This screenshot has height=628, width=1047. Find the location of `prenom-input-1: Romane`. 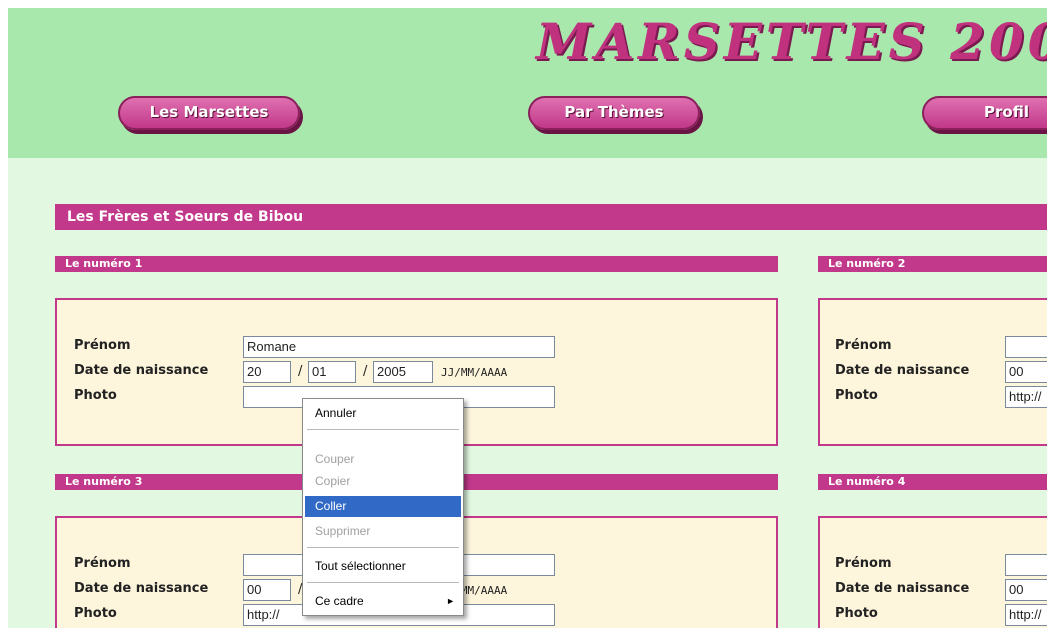

prenom-input-1: Romane is located at coordinates (399, 347).